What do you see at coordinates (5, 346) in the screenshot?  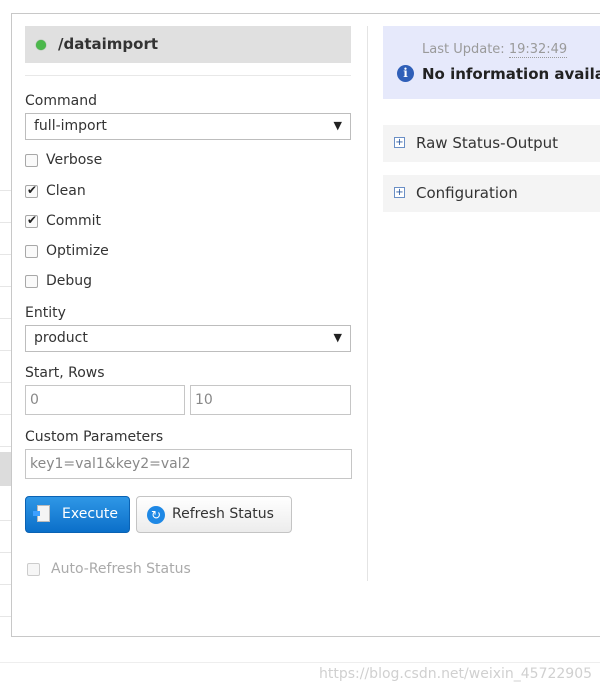 I see `background-page-edge` at bounding box center [5, 346].